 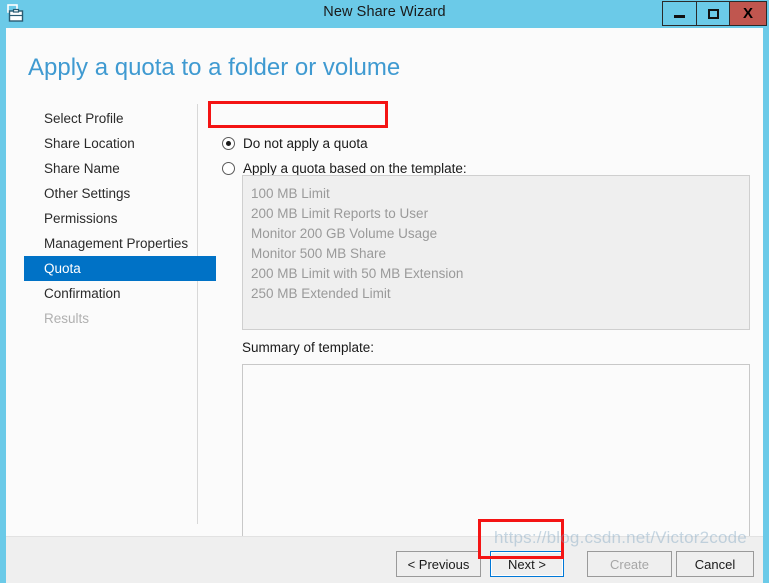 I want to click on maximize-button, so click(x=713, y=13).